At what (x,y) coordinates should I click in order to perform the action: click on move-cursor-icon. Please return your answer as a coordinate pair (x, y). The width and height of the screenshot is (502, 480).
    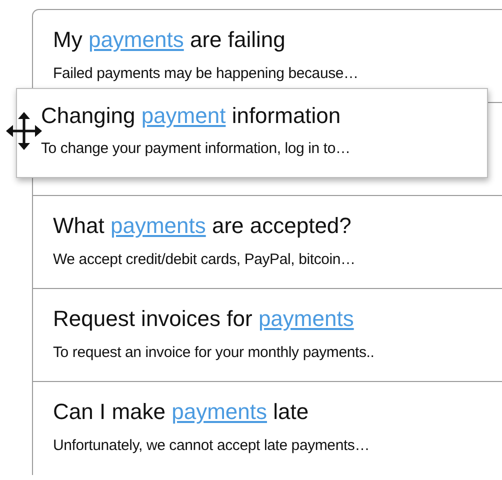
    Looking at the image, I should click on (24, 131).